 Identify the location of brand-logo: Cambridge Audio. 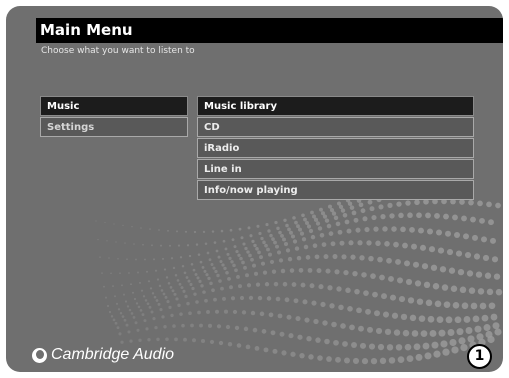
(103, 355).